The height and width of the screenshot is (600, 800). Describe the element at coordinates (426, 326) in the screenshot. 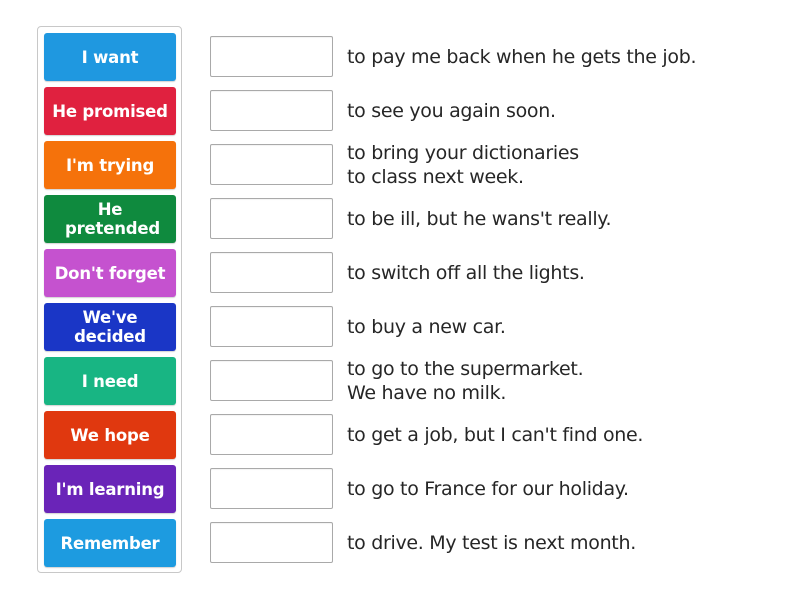

I see `sentence-text: to buy a new car.` at that location.